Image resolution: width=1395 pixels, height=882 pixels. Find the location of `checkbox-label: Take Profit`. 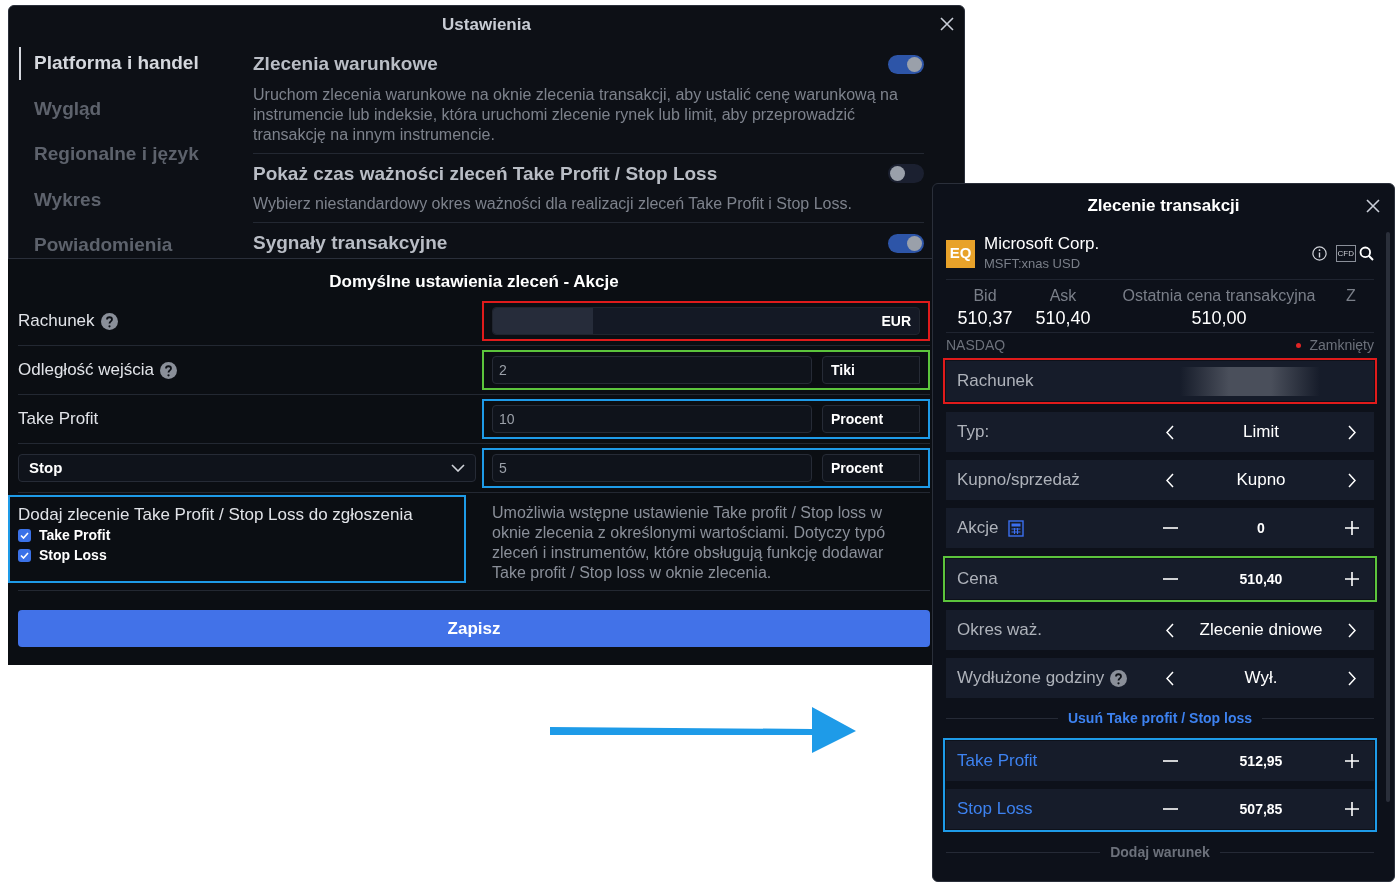

checkbox-label: Take Profit is located at coordinates (75, 535).